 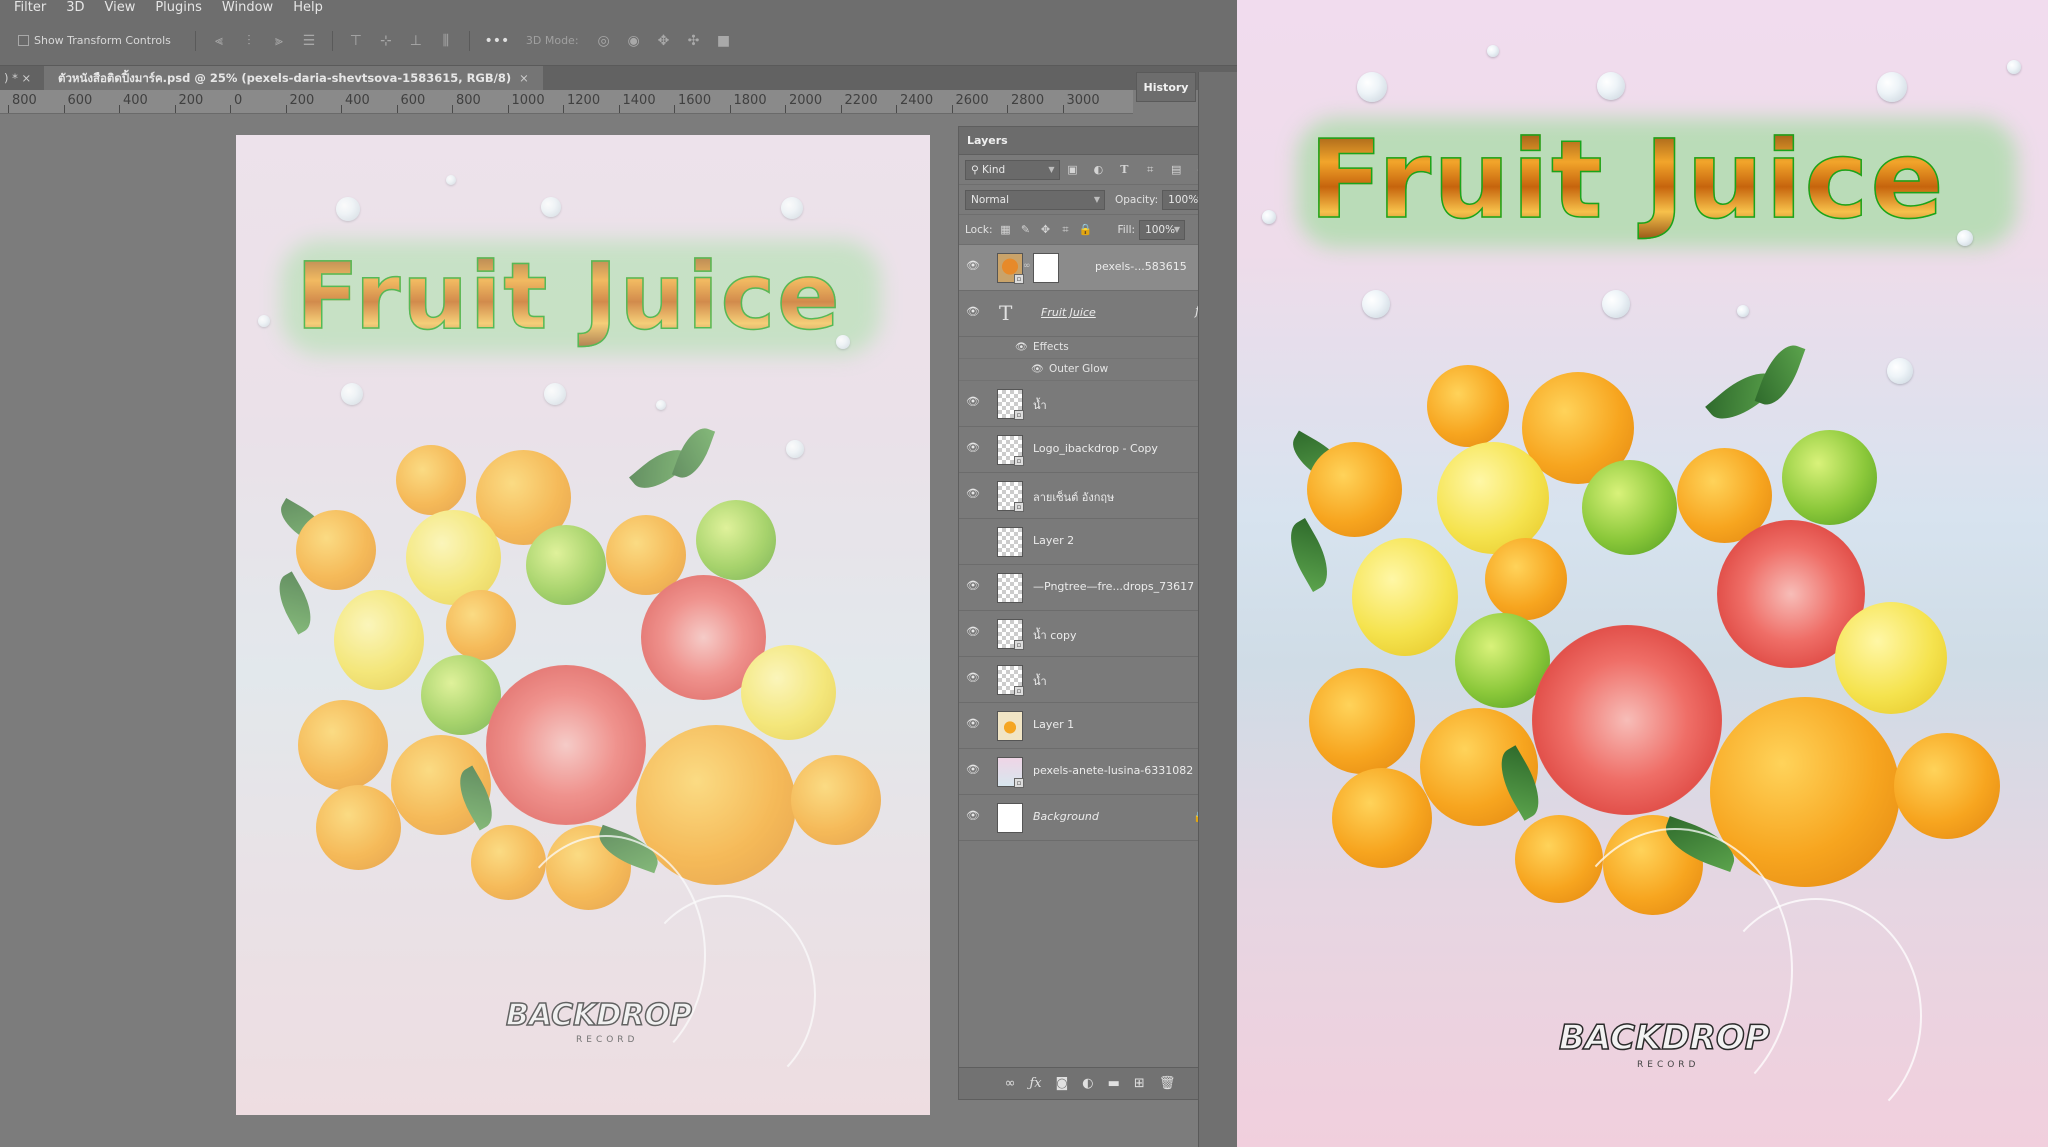 I want to click on new-adjustment-icon: ◐, so click(x=1087, y=1083).